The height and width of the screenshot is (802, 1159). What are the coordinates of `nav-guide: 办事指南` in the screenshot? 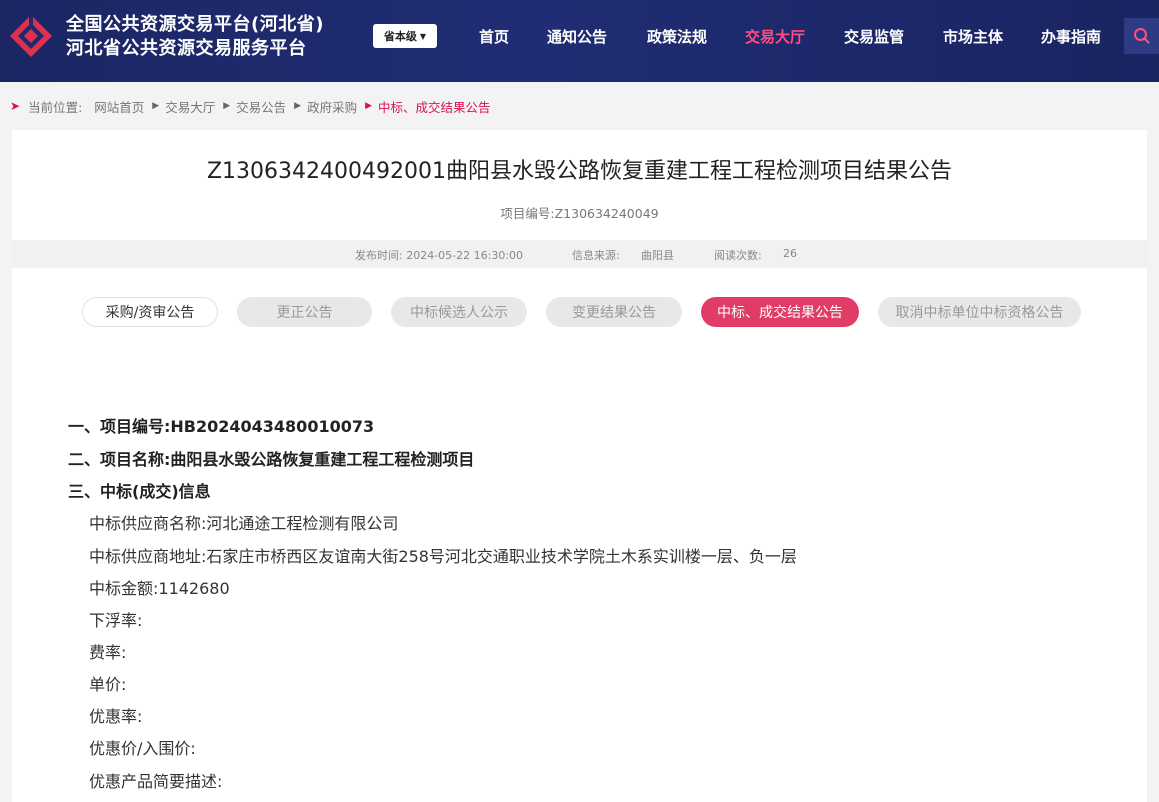 It's located at (1071, 37).